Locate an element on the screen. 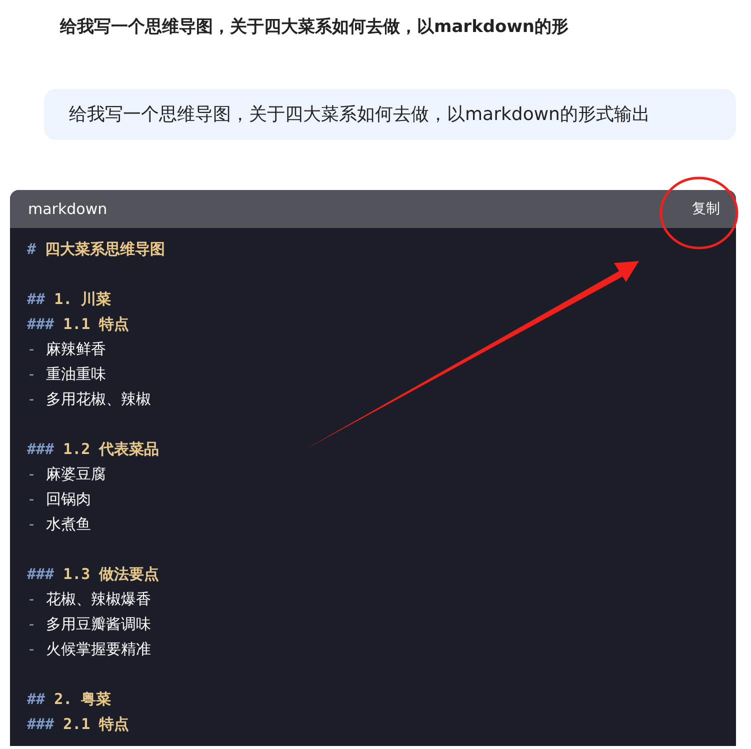 This screenshot has width=751, height=749. code-language: markdown is located at coordinates (68, 209).